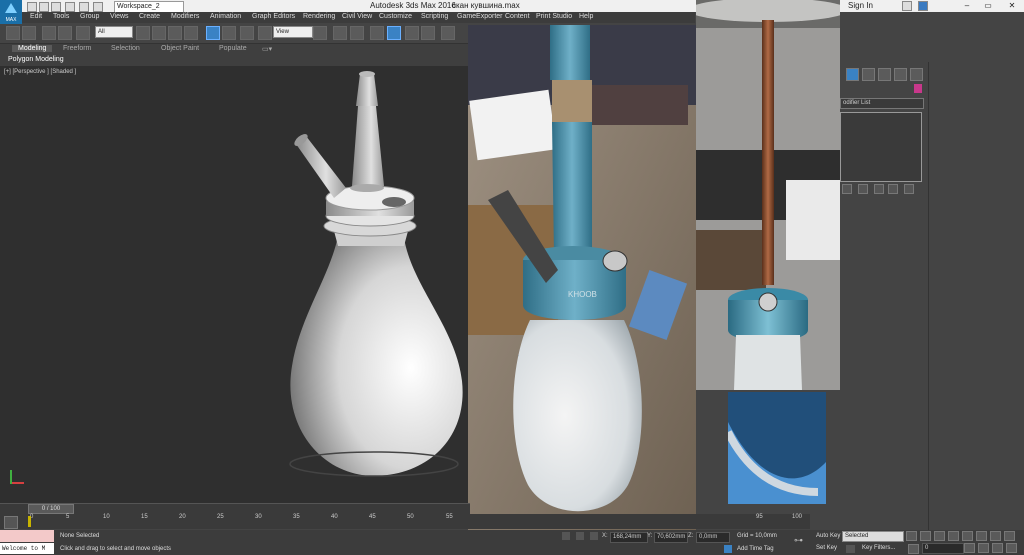 Image resolution: width=1024 pixels, height=555 pixels. I want to click on remove-modifier-icon, so click(893, 189).